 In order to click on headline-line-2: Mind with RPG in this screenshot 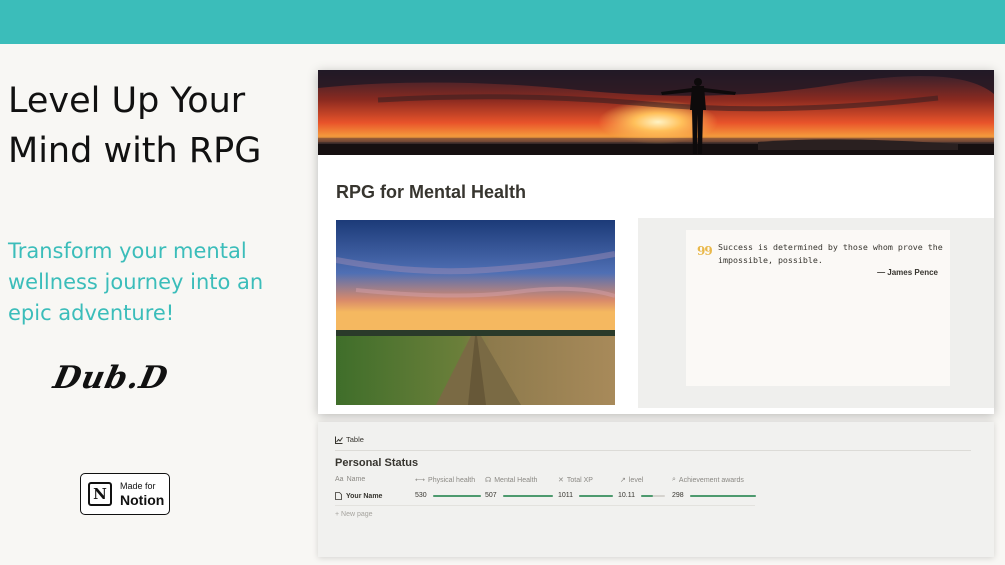, I will do `click(135, 151)`.